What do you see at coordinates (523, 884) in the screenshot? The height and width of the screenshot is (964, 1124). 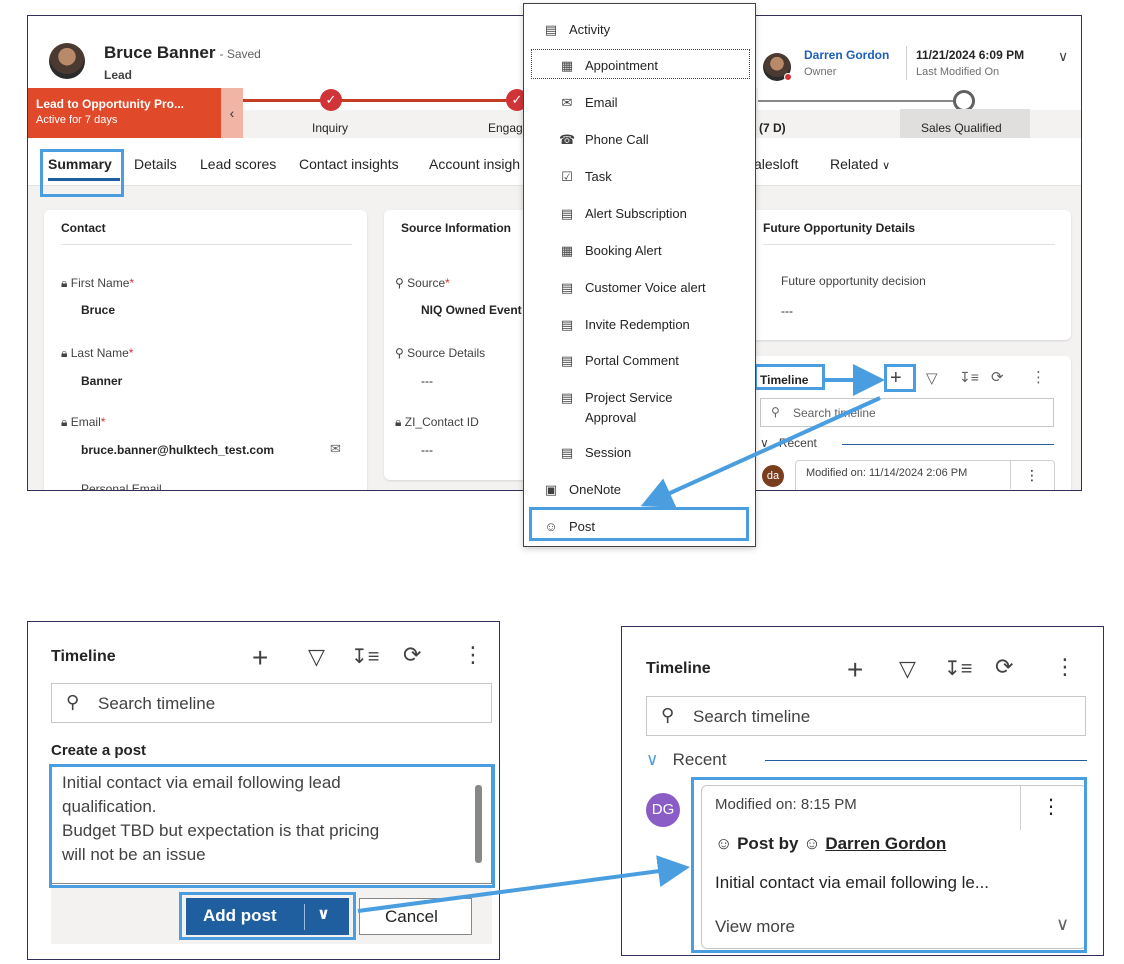 I see `arrow-to-result` at bounding box center [523, 884].